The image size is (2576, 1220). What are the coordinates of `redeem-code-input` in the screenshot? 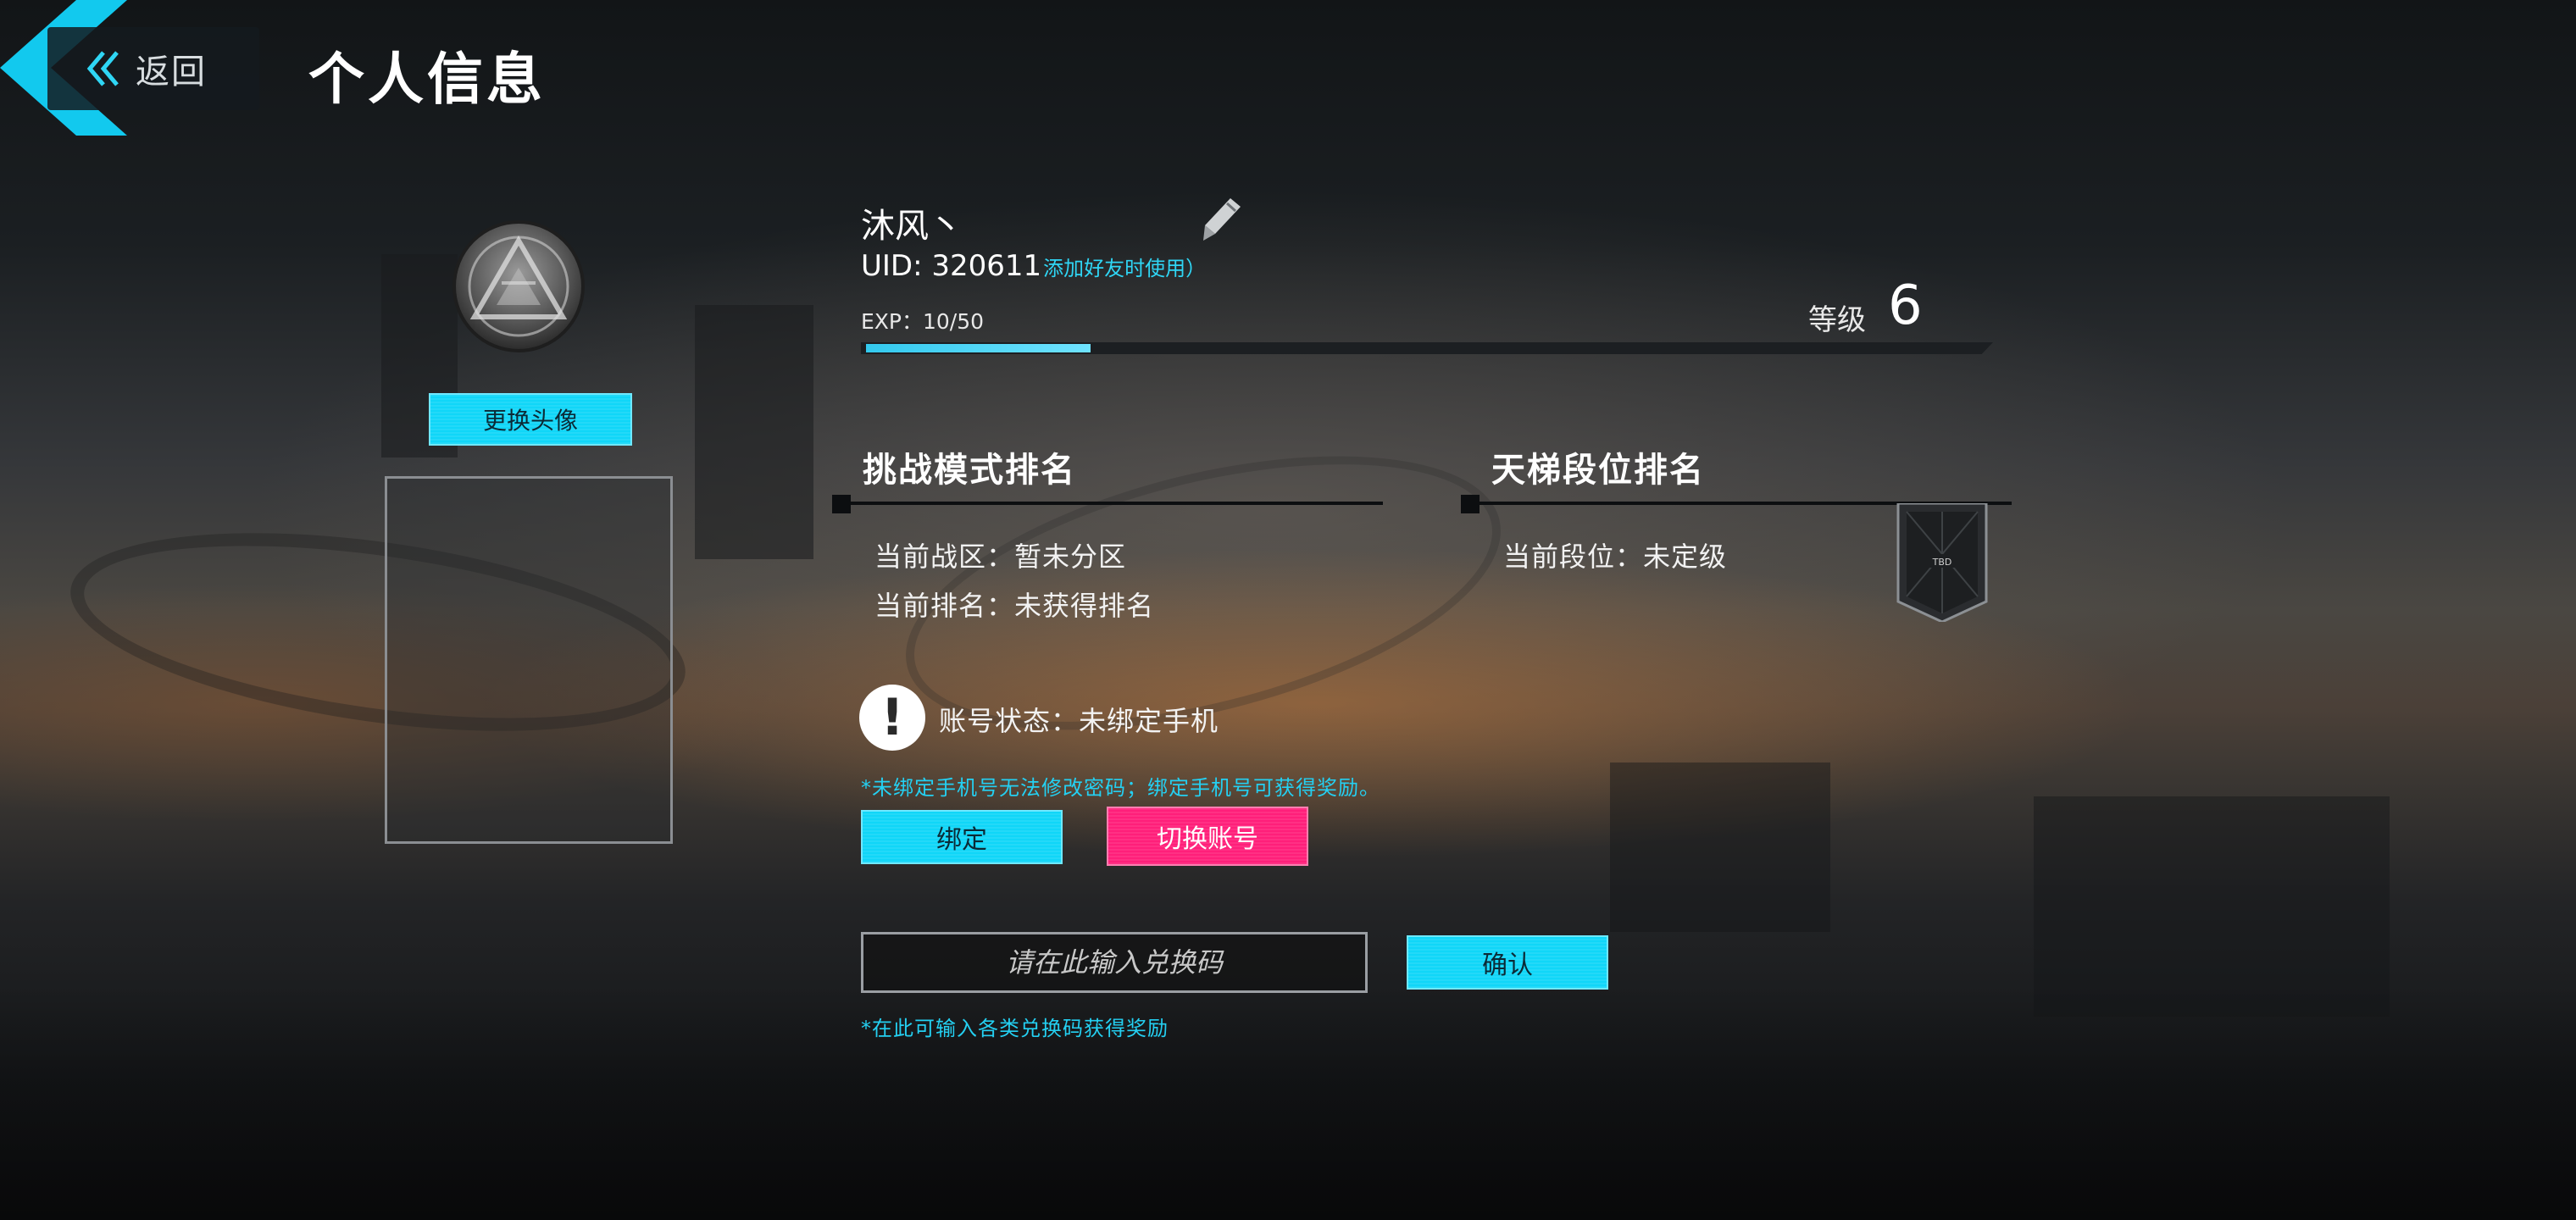 It's located at (1114, 962).